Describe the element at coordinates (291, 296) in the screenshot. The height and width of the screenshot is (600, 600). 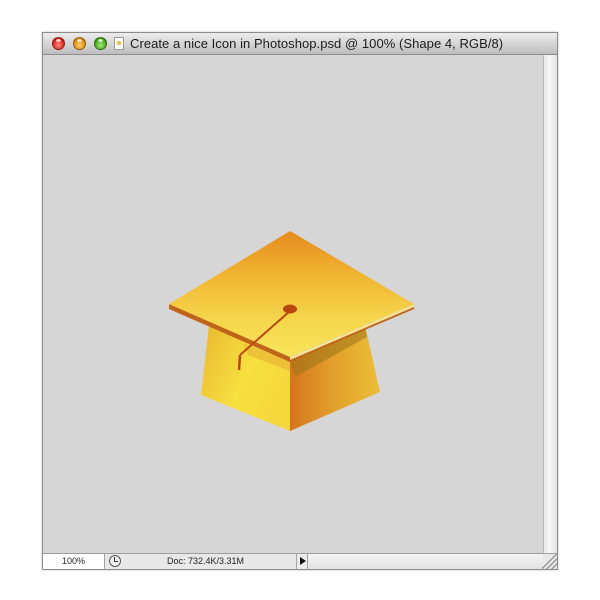
I see `cap-board` at that location.